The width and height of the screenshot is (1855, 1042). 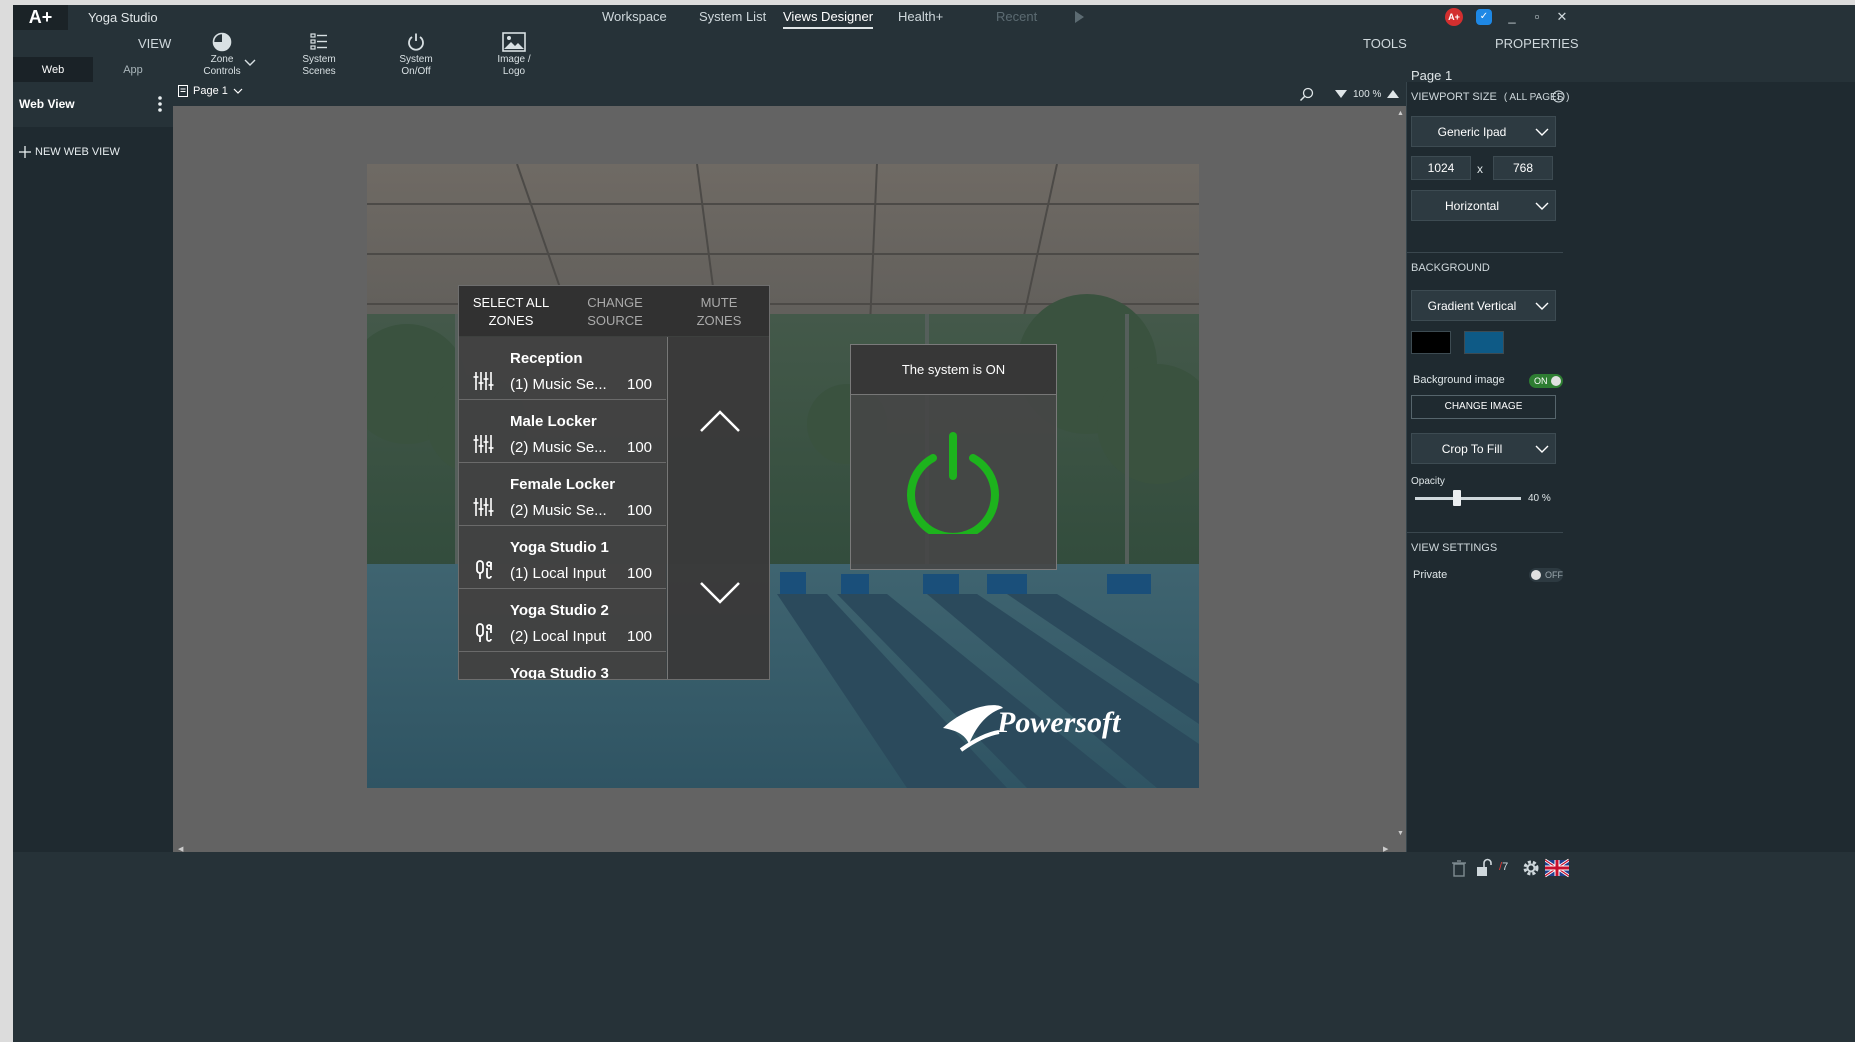 What do you see at coordinates (546, 358) in the screenshot?
I see `zone-name: Reception` at bounding box center [546, 358].